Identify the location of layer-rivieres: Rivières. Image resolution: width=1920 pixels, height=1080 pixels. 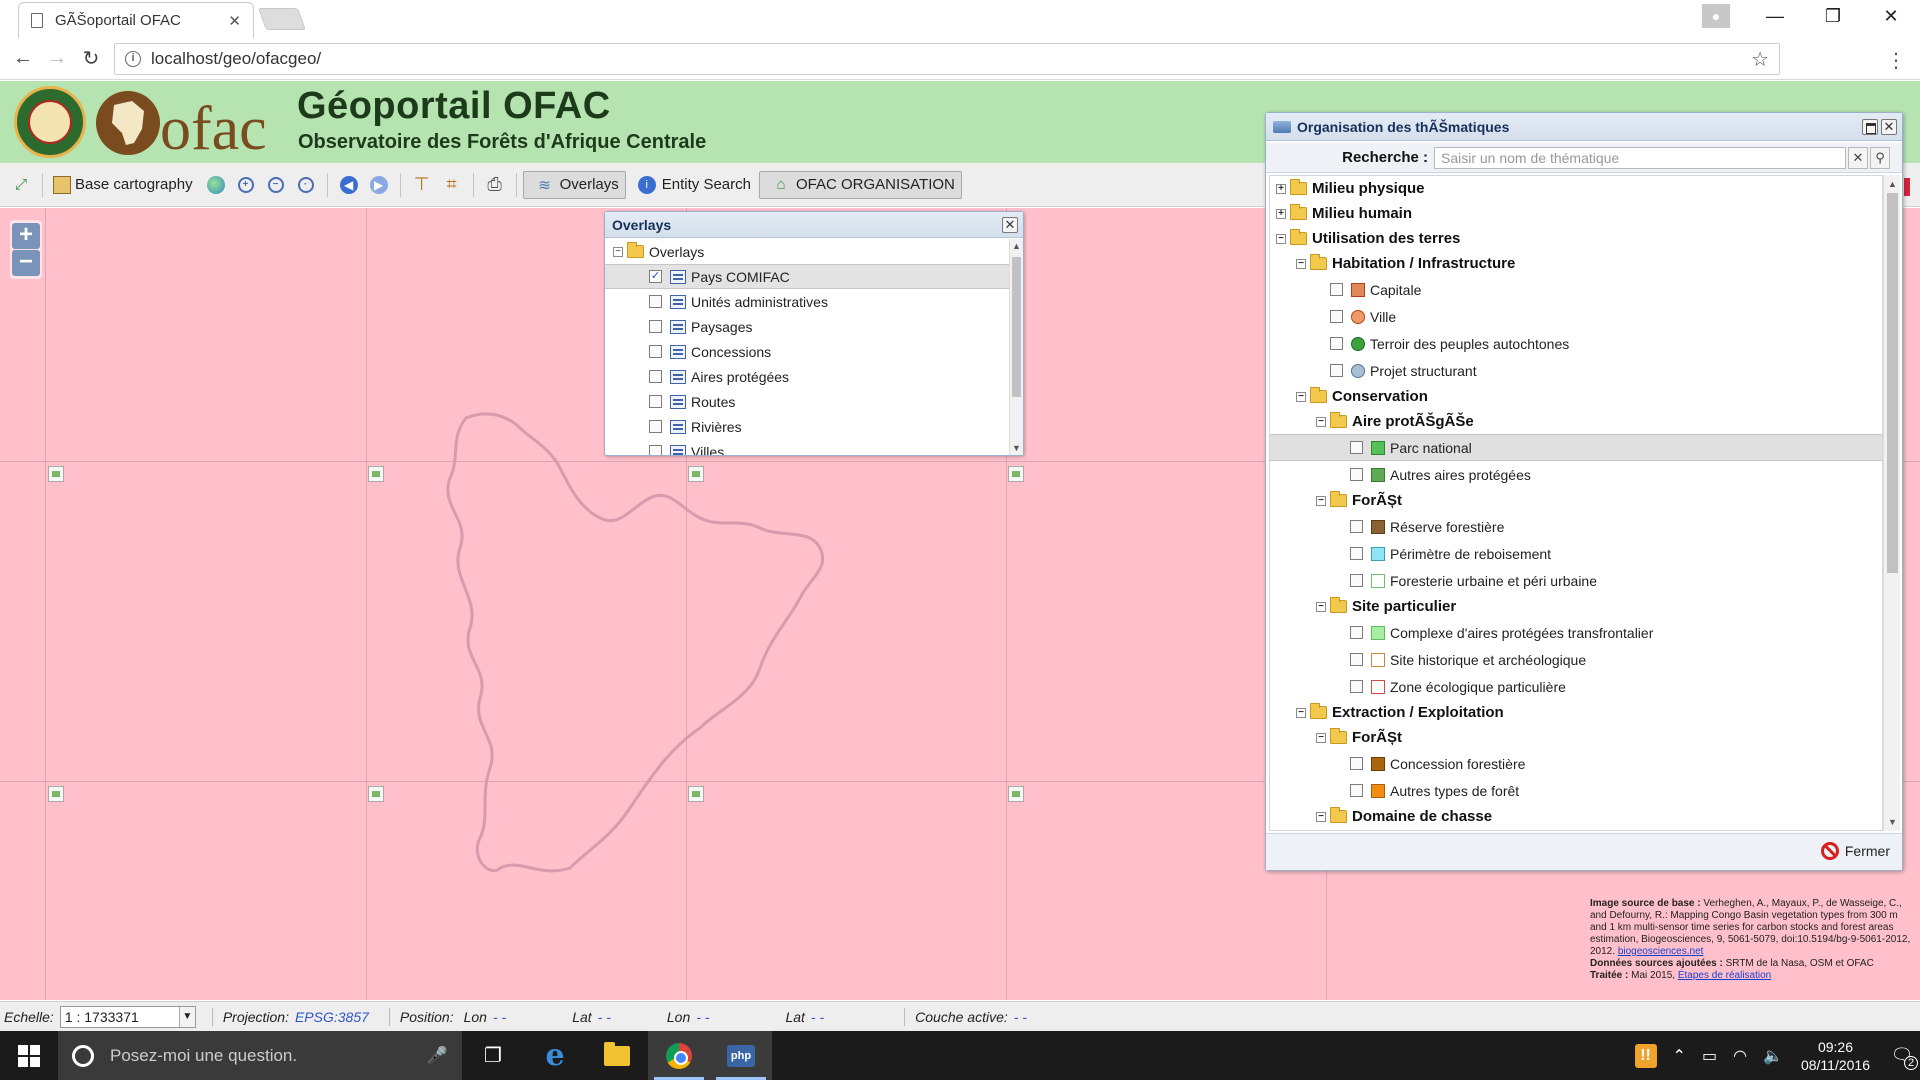
(808, 426).